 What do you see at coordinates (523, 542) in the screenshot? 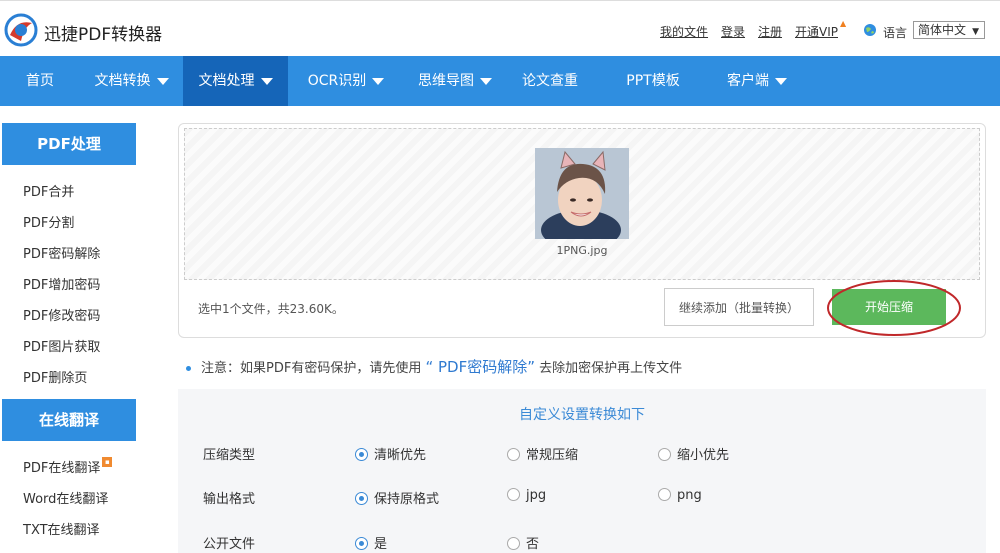
I see `radio-public-no: 否` at bounding box center [523, 542].